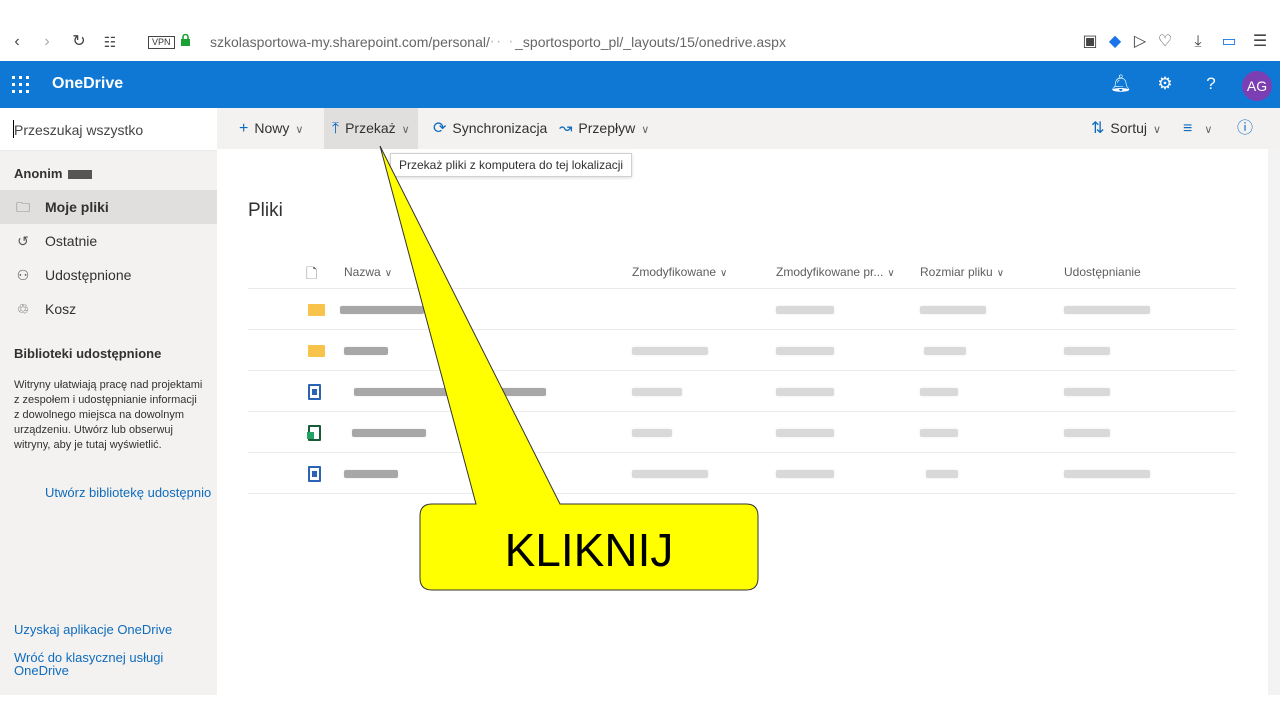  I want to click on vertical-scrollbar, so click(1274, 422).